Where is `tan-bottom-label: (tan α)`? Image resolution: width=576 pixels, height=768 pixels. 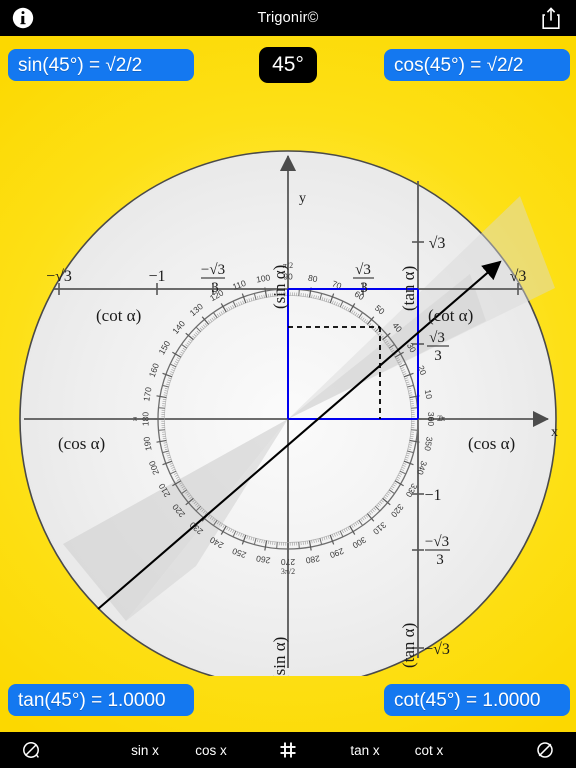
tan-bottom-label: (tan α) is located at coordinates (408, 645).